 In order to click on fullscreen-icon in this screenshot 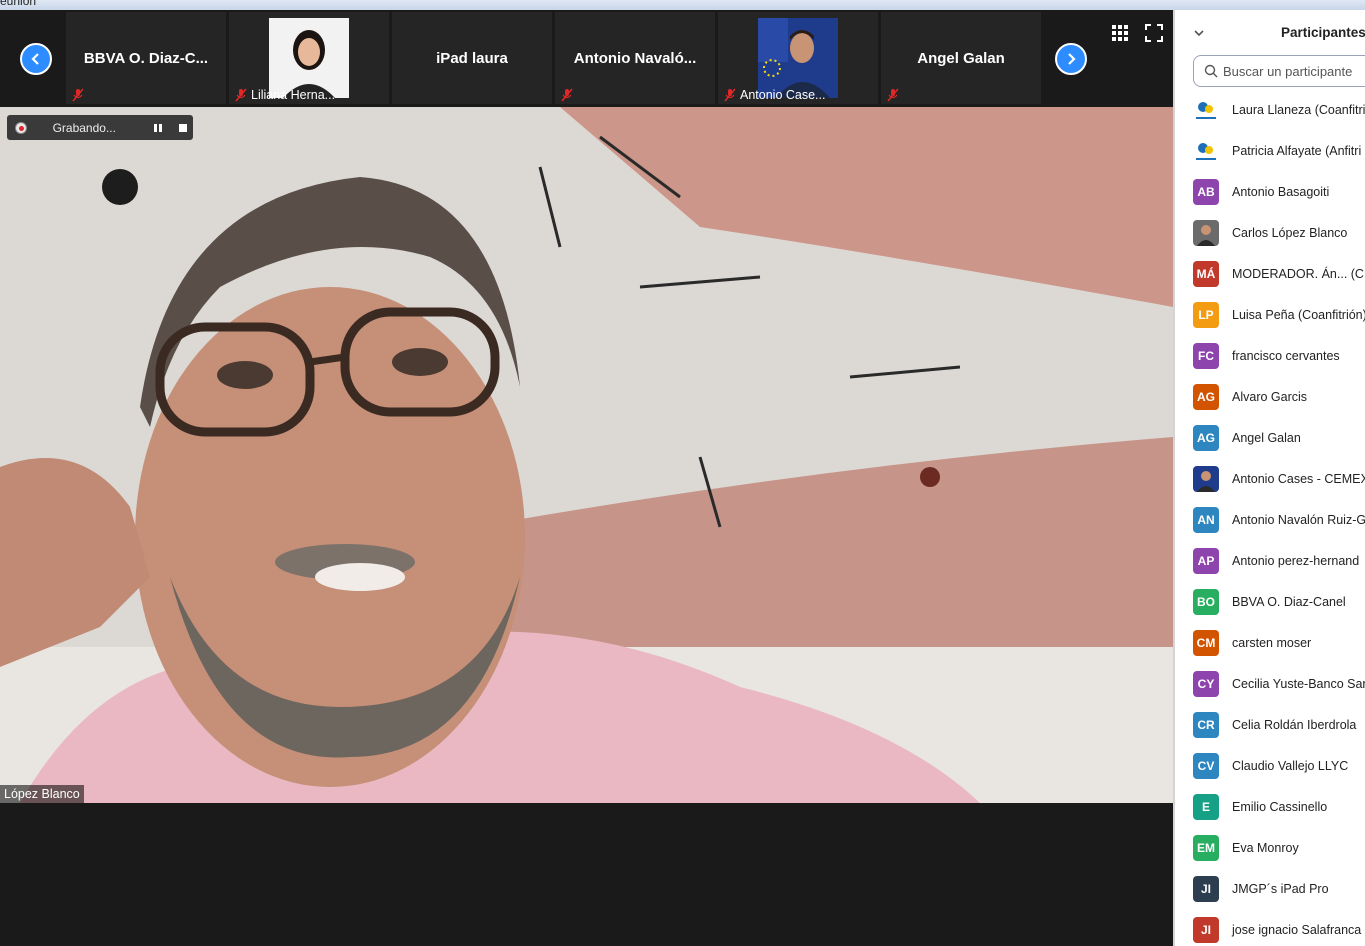, I will do `click(1154, 33)`.